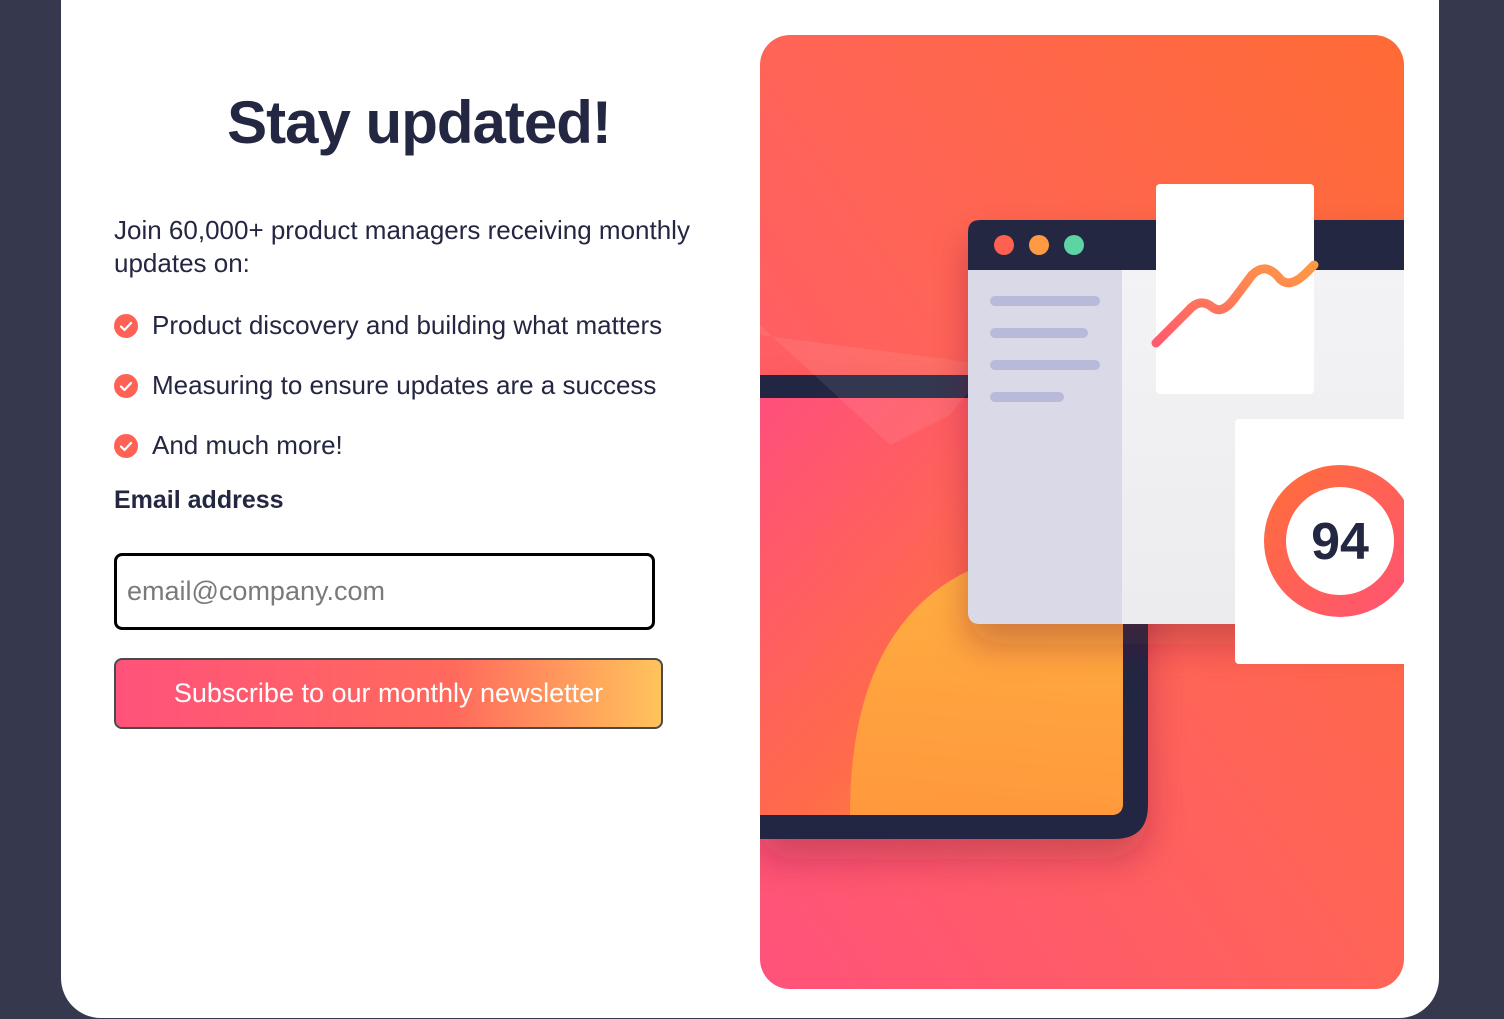 This screenshot has width=1504, height=1019. What do you see at coordinates (1340, 542) in the screenshot?
I see `score-value: 94` at bounding box center [1340, 542].